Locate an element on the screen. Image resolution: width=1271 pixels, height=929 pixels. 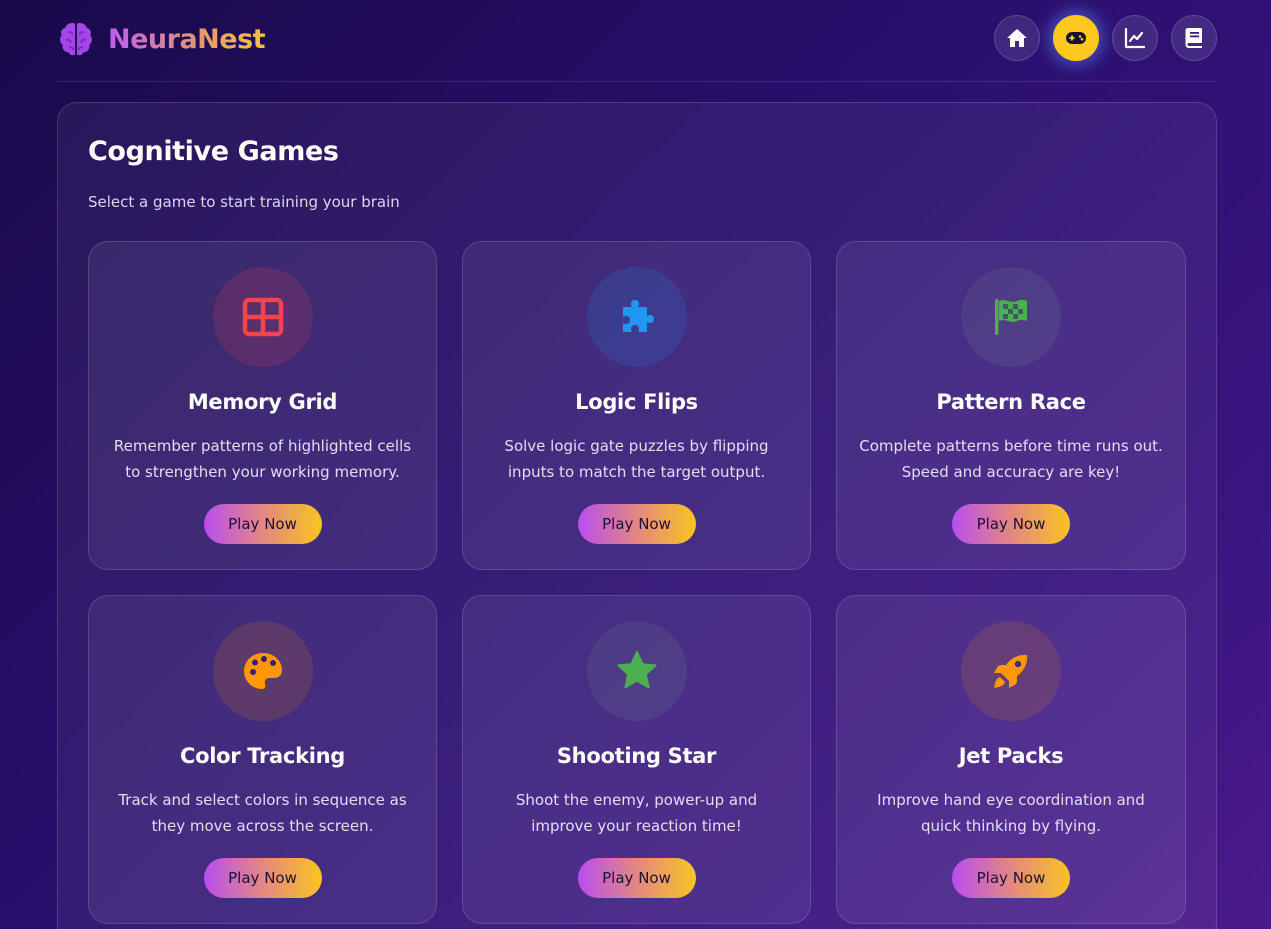
main-nav is located at coordinates (1099, 38).